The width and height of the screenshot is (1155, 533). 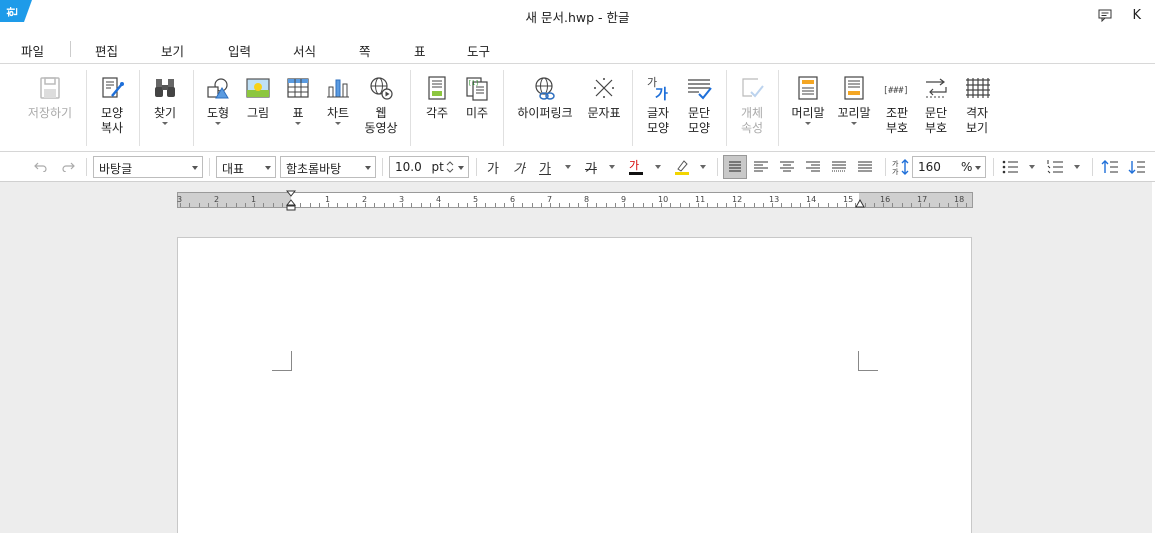 What do you see at coordinates (752, 105) in the screenshot?
I see `object-properties-button: 개체 속성` at bounding box center [752, 105].